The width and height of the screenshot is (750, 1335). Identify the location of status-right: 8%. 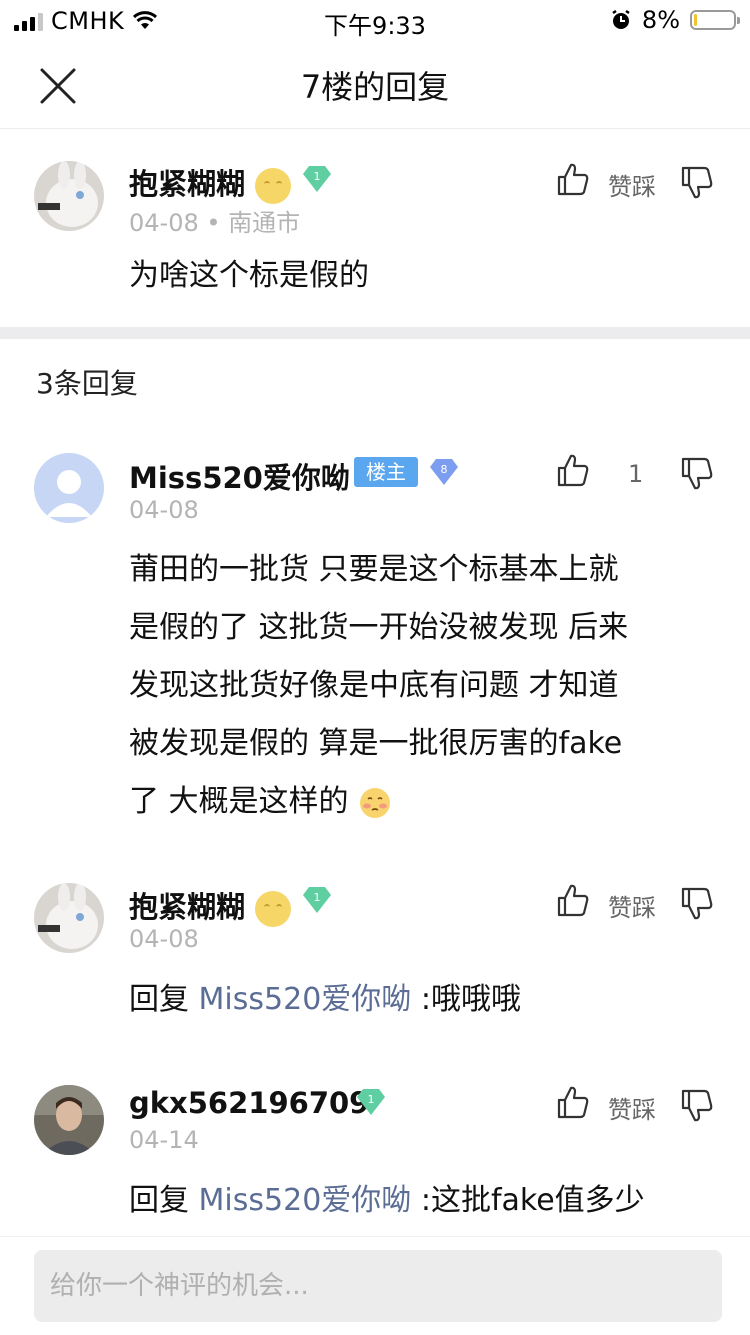
(675, 20).